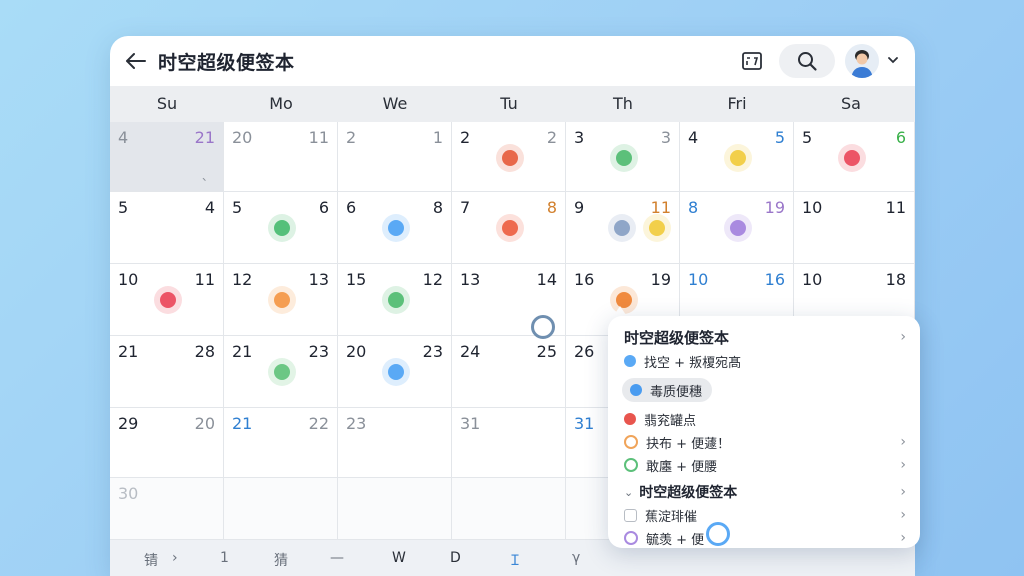 The height and width of the screenshot is (576, 1024). Describe the element at coordinates (128, 351) in the screenshot. I see `day-number: 21` at that location.